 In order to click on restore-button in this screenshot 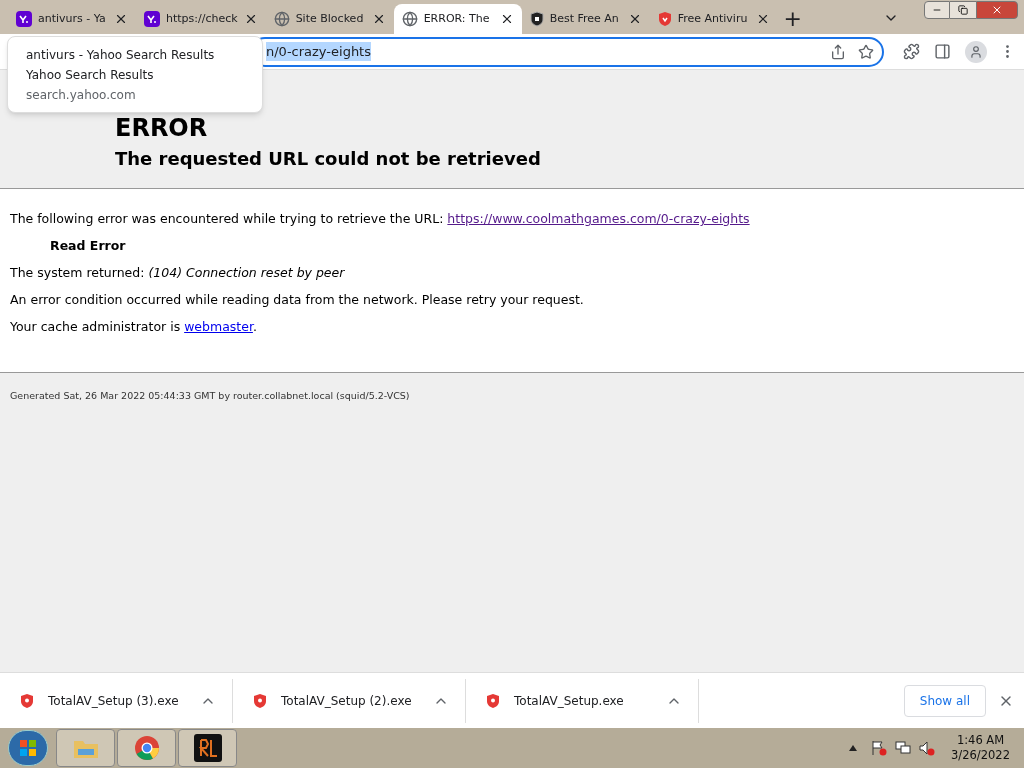, I will do `click(963, 10)`.